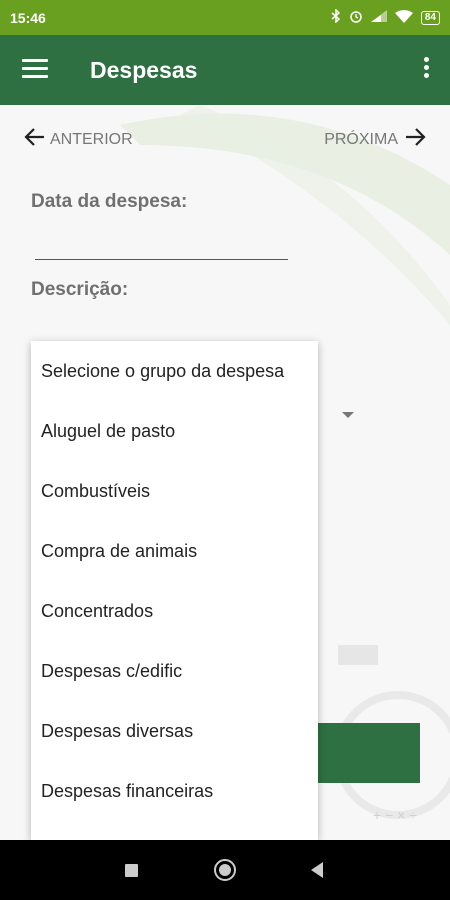 This screenshot has width=450, height=900. Describe the element at coordinates (174, 551) in the screenshot. I see `dropdown-item: Compra de animais` at that location.